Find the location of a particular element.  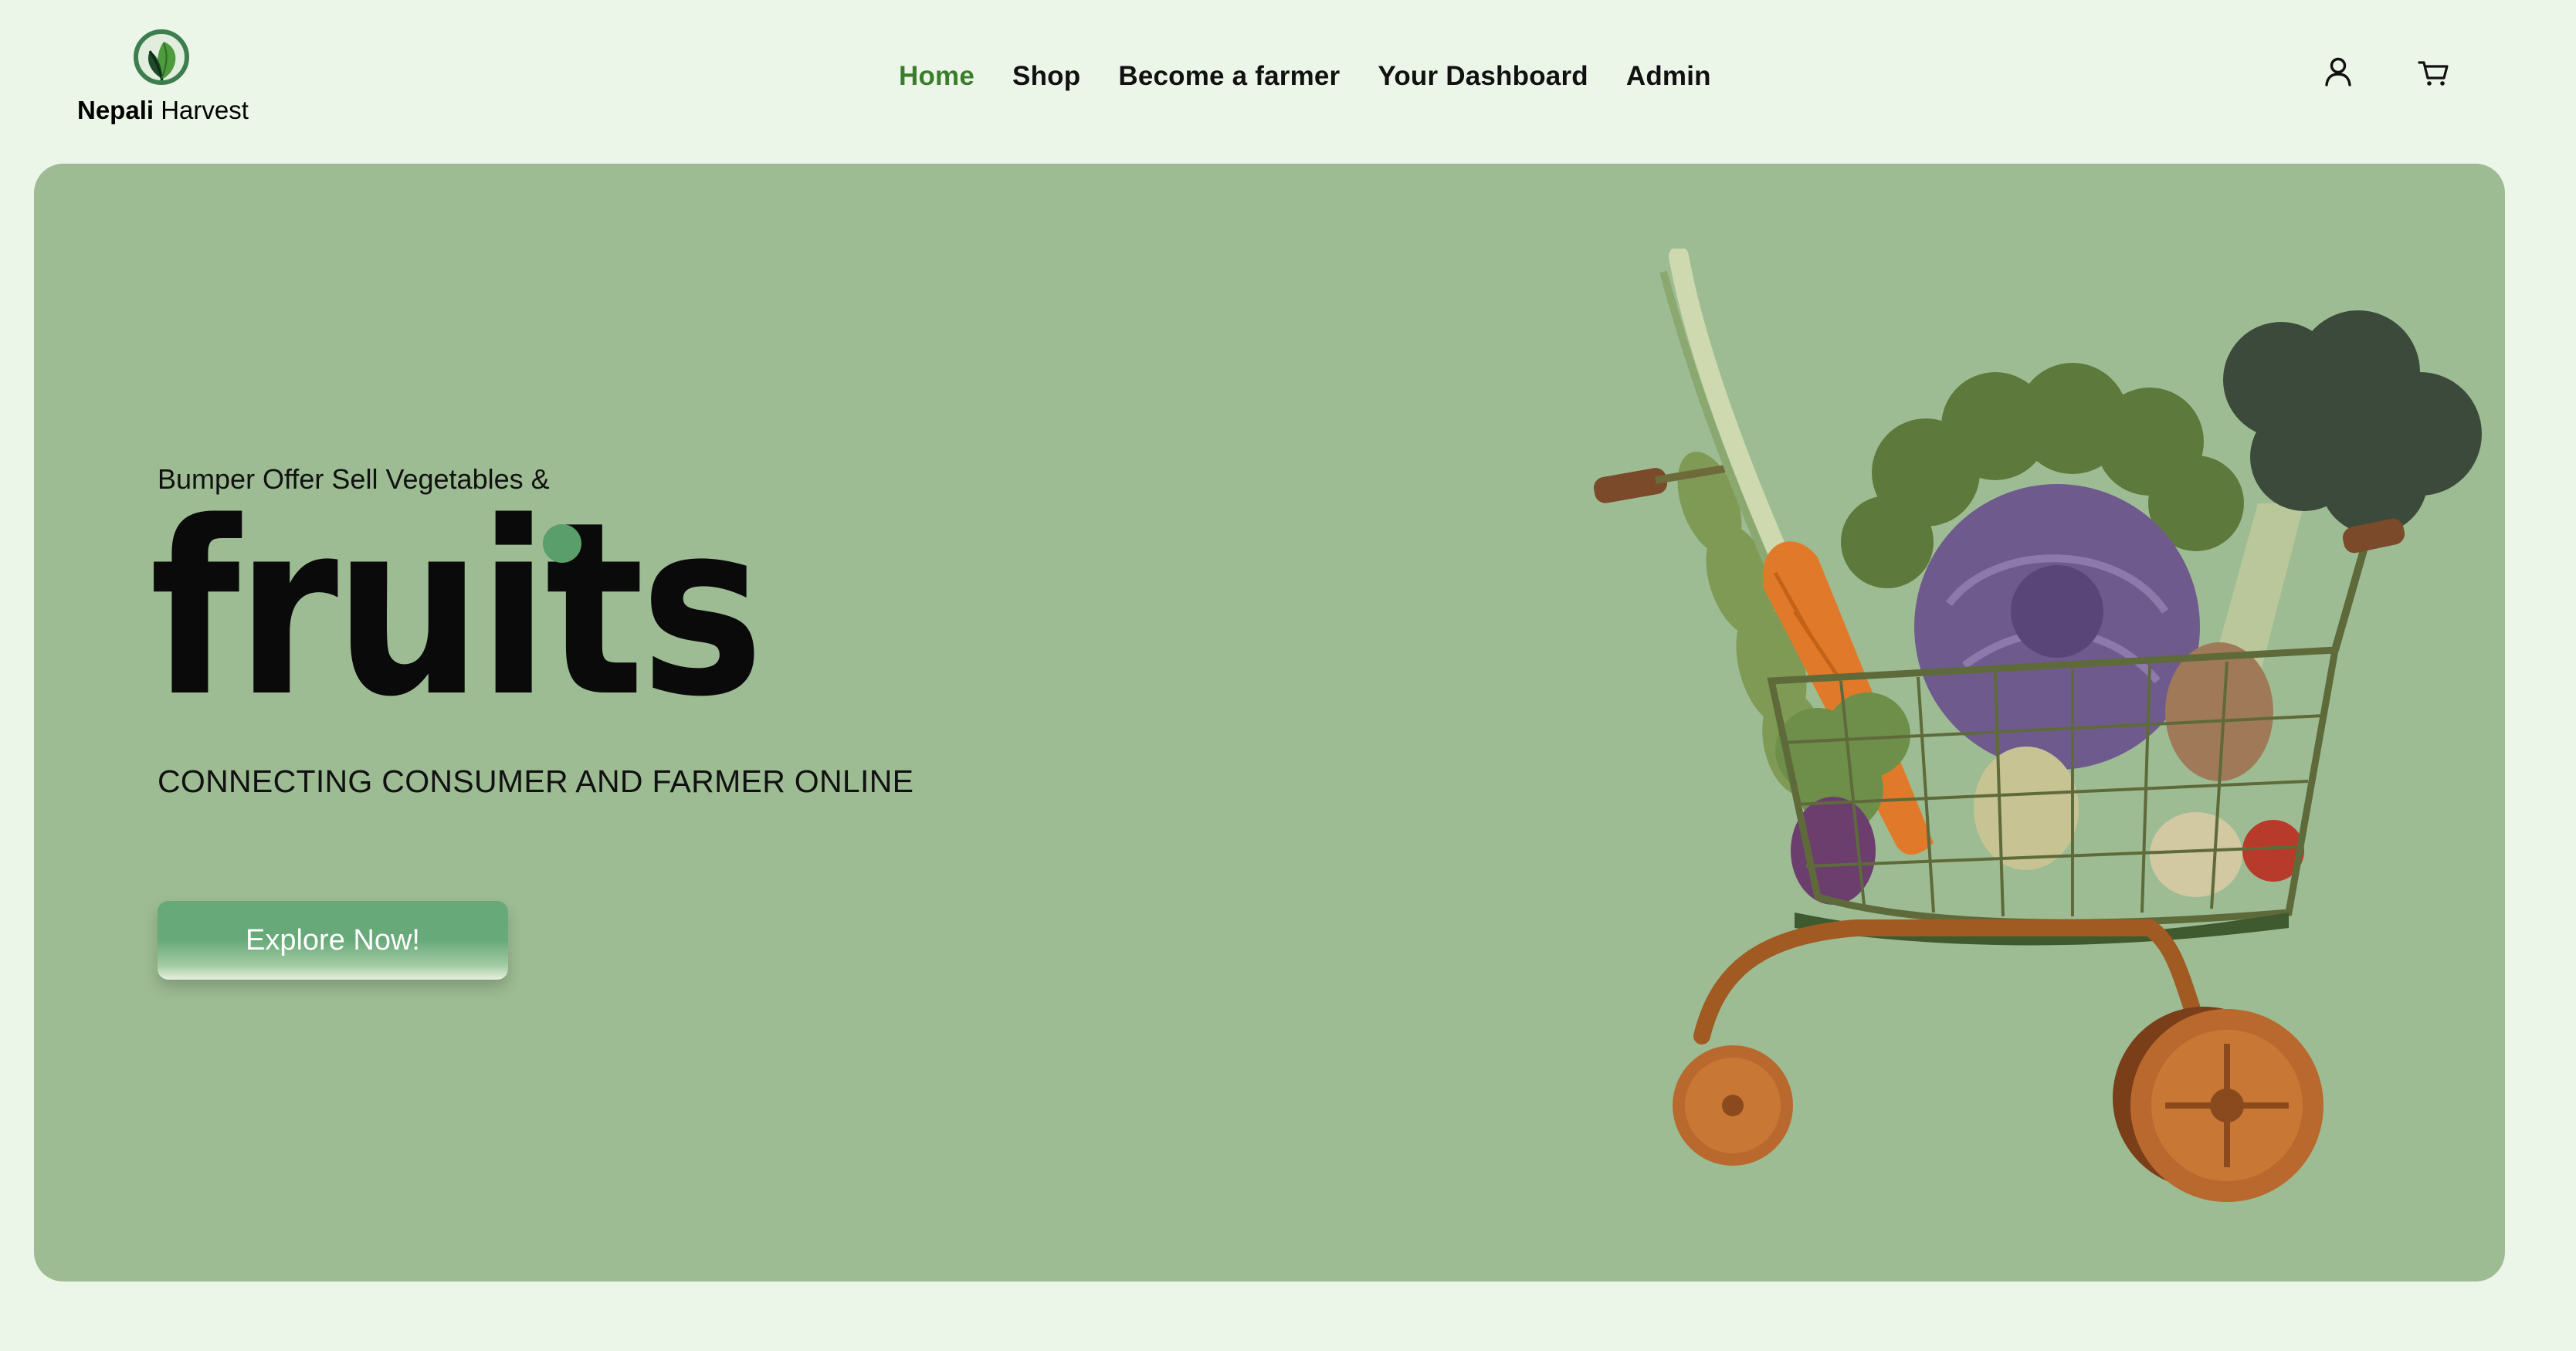

leaf-logo-icon is located at coordinates (161, 57).